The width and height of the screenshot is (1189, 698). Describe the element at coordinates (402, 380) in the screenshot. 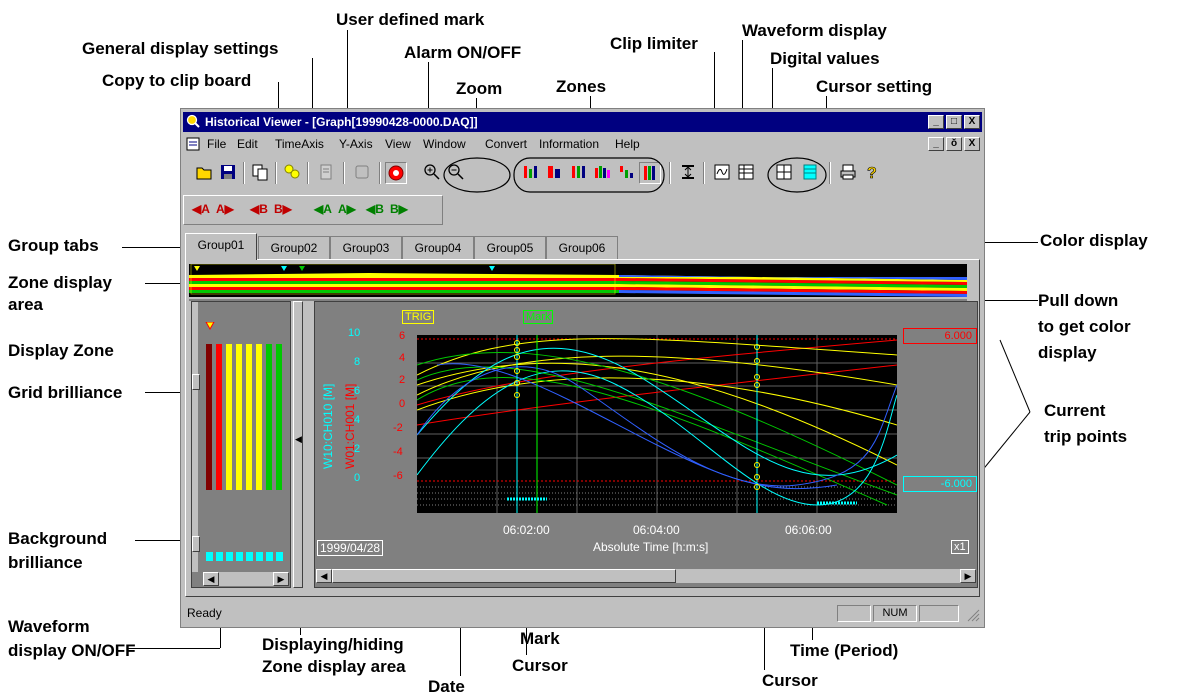

I see `y-tick-red: 2` at that location.